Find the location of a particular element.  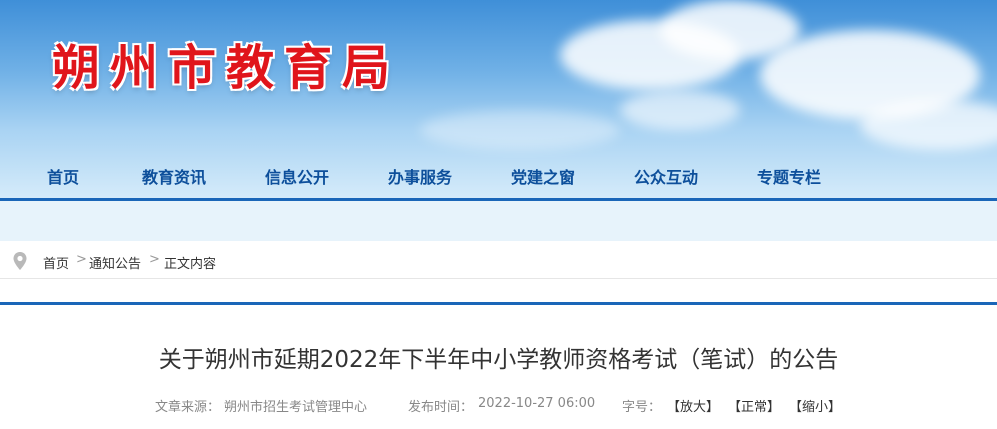

breadcrumb-notices: 通知公告 is located at coordinates (115, 262).